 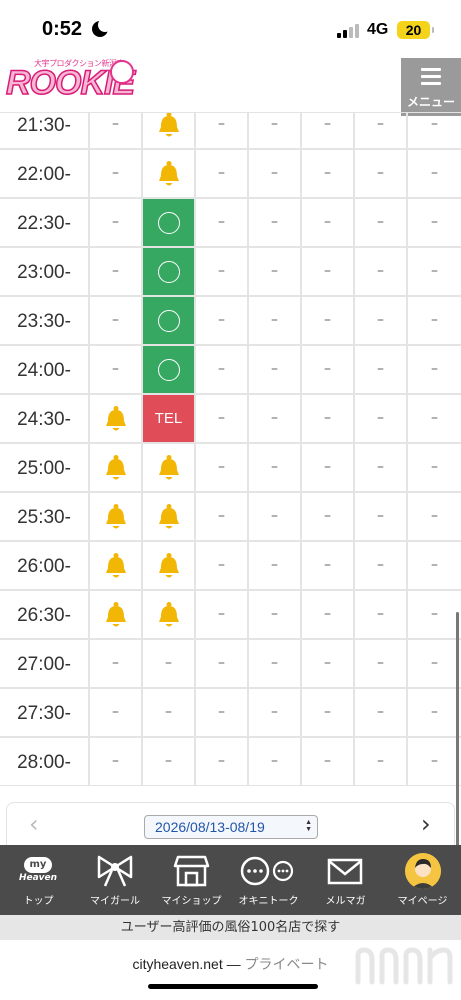 I want to click on logo-badge-icon, so click(x=122, y=72).